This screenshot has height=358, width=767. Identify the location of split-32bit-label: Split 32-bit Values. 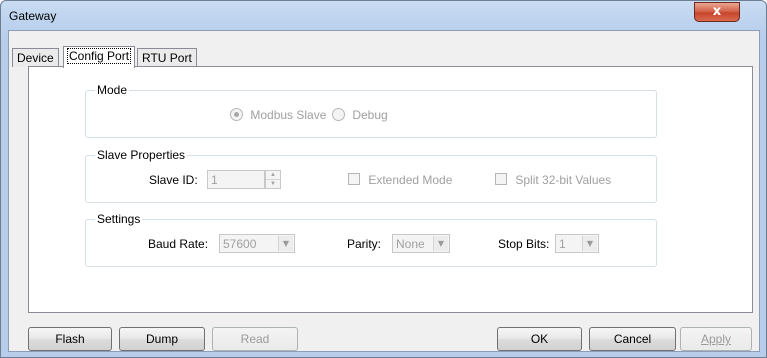
(563, 180).